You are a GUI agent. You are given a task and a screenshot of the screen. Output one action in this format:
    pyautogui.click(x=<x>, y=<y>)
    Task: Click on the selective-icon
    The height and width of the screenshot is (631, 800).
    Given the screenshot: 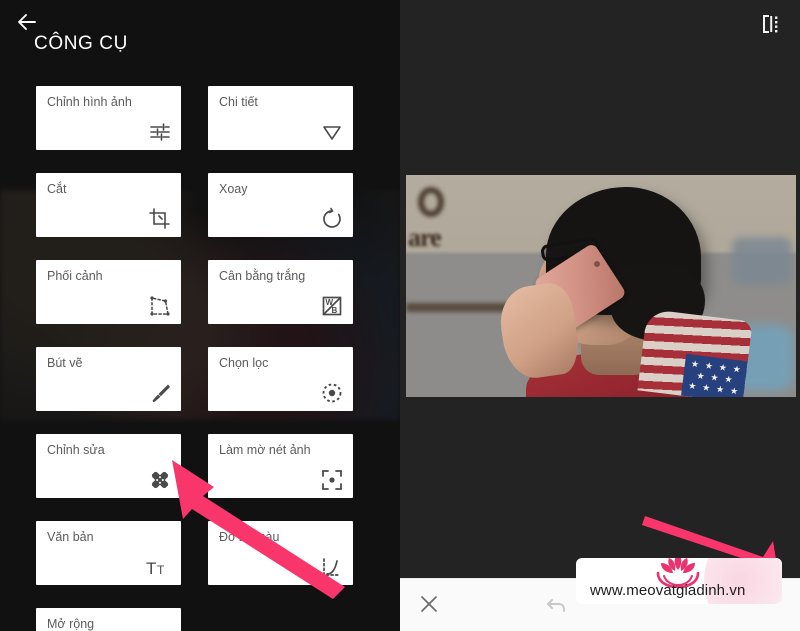 What is the action you would take?
    pyautogui.click(x=331, y=392)
    